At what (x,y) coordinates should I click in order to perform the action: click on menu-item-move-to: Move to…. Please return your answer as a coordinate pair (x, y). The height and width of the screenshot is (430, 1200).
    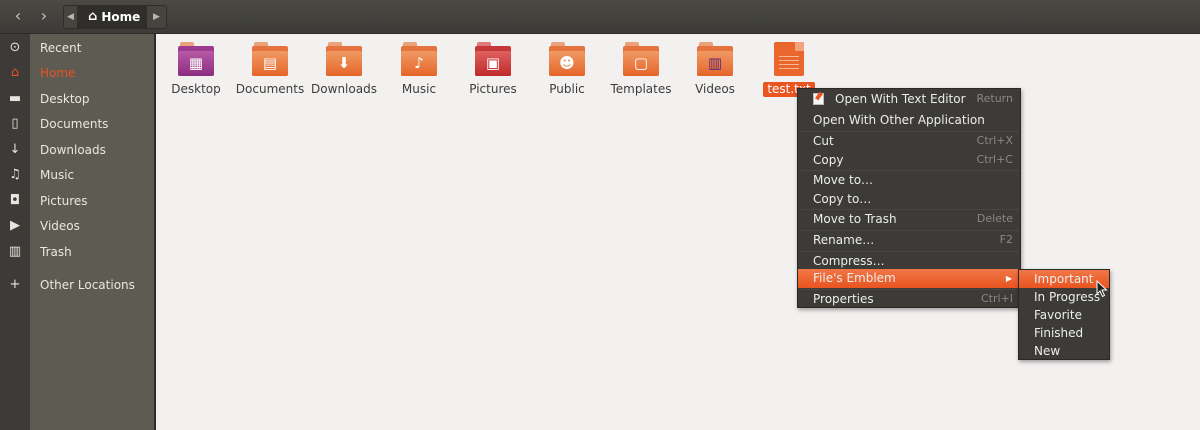
    Looking at the image, I should click on (909, 180).